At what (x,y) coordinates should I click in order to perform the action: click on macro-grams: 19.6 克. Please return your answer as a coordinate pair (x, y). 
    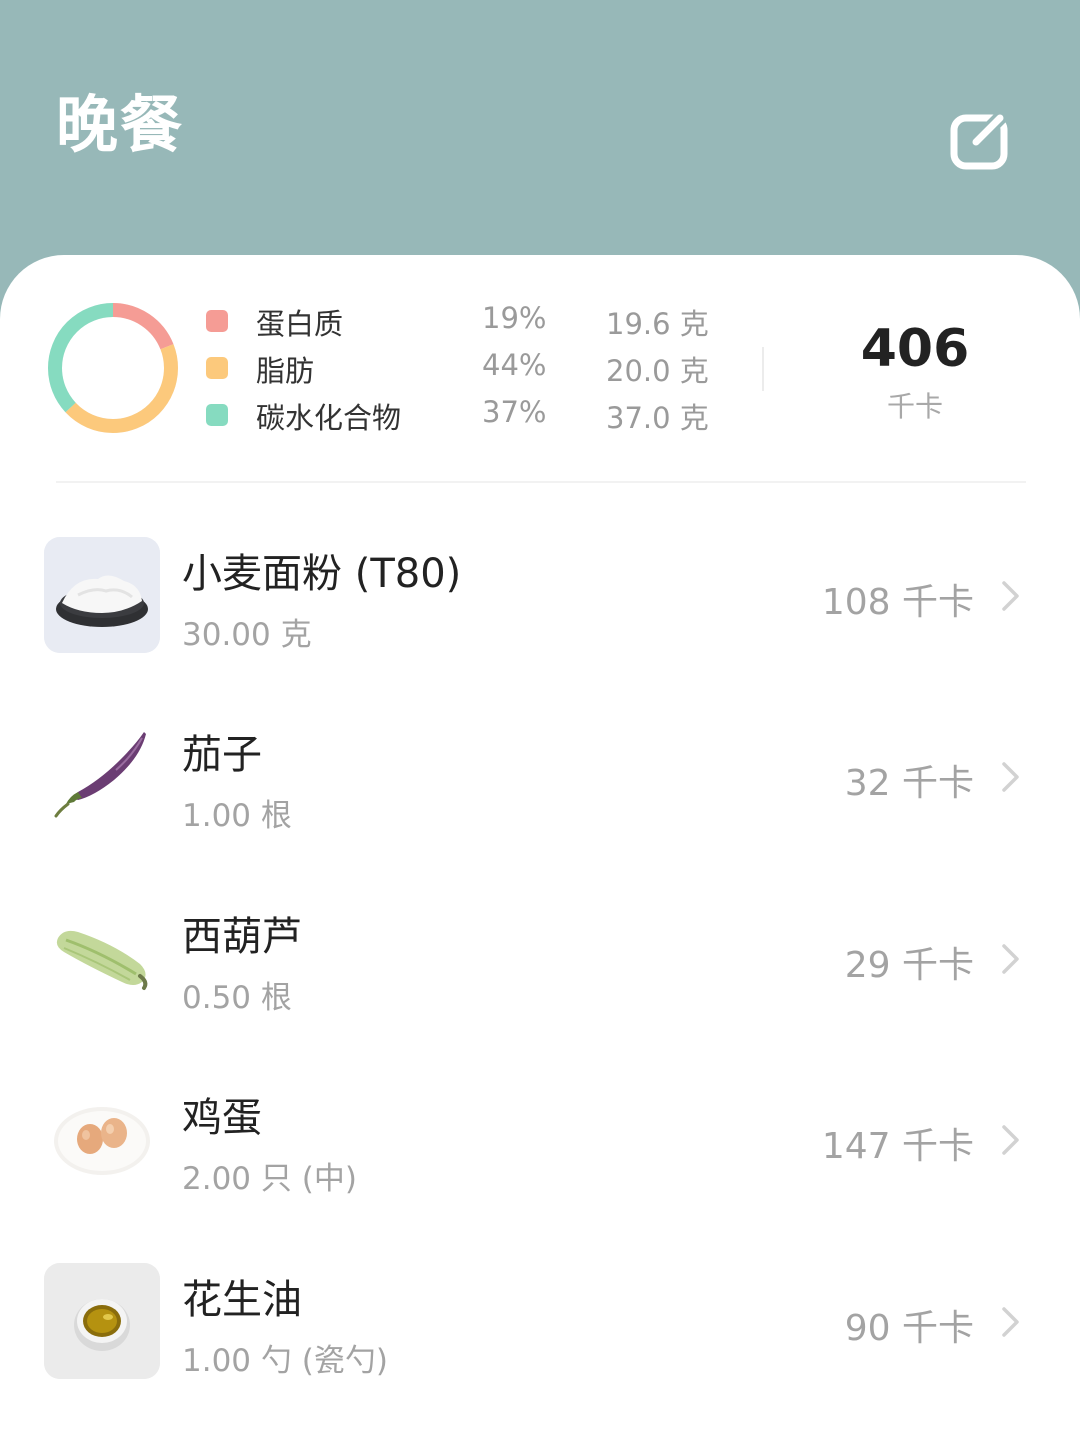
    Looking at the image, I should click on (657, 324).